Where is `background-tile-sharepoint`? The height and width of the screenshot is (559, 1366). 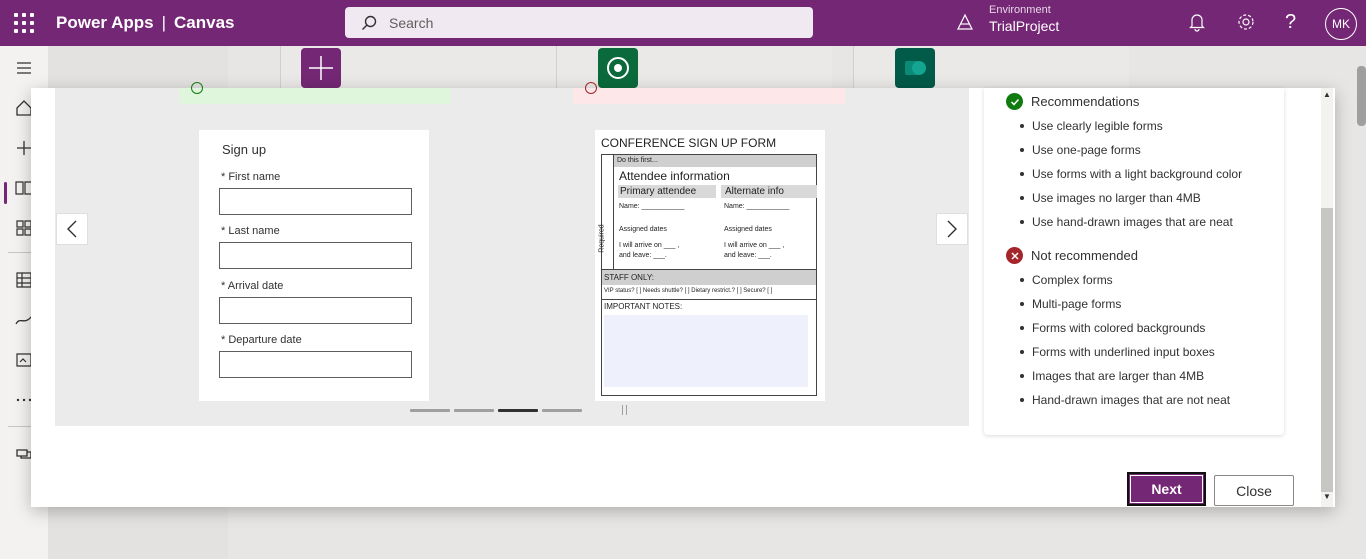
background-tile-sharepoint is located at coordinates (915, 68).